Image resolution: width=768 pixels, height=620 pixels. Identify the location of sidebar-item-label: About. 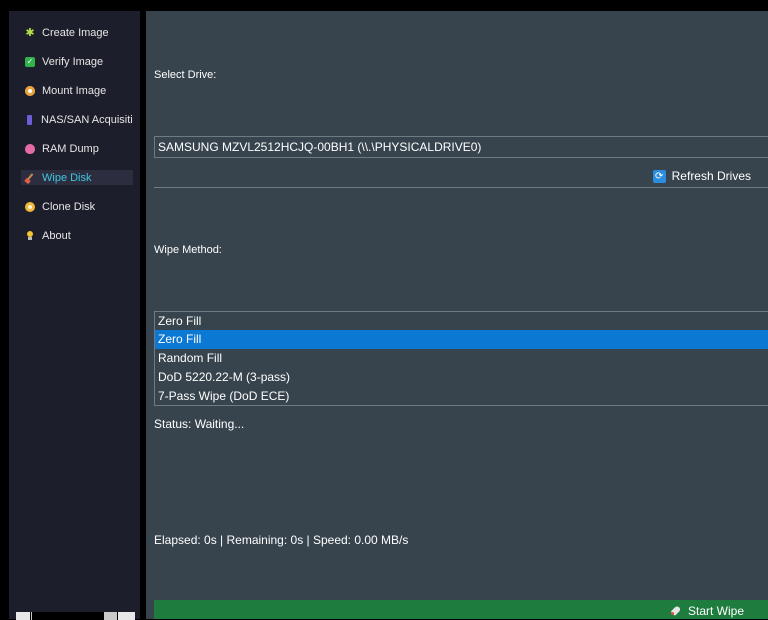
(56, 235).